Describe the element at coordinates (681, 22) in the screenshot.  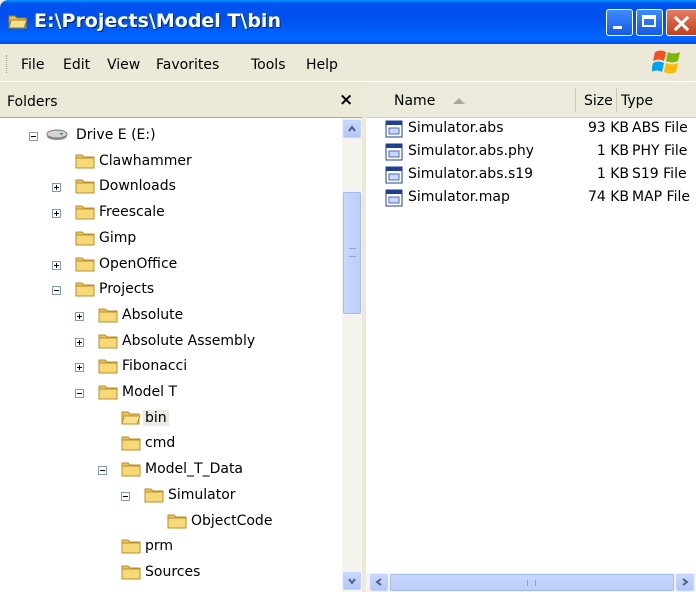
I see `close-button` at that location.